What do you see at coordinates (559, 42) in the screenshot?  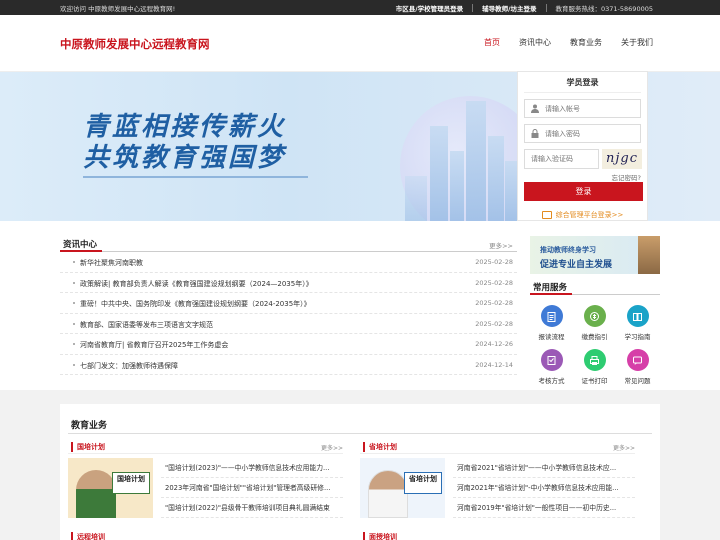 I see `main-nav: 首页 资讯中心 教育业务 关于我们` at bounding box center [559, 42].